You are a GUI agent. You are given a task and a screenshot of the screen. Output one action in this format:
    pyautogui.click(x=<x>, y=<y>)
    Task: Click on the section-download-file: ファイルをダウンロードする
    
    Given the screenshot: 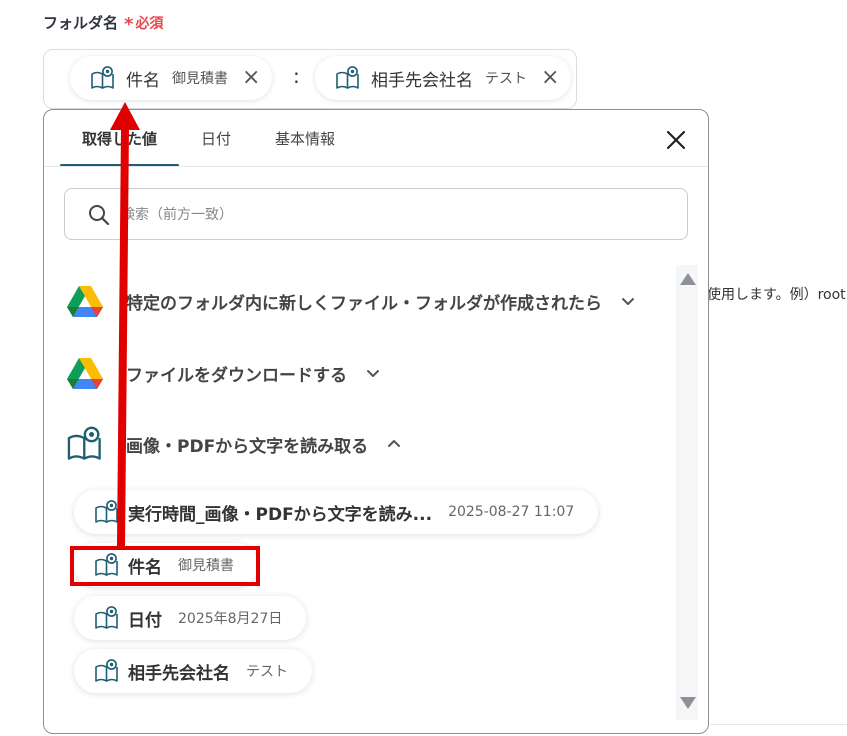 What is the action you would take?
    pyautogui.click(x=223, y=373)
    